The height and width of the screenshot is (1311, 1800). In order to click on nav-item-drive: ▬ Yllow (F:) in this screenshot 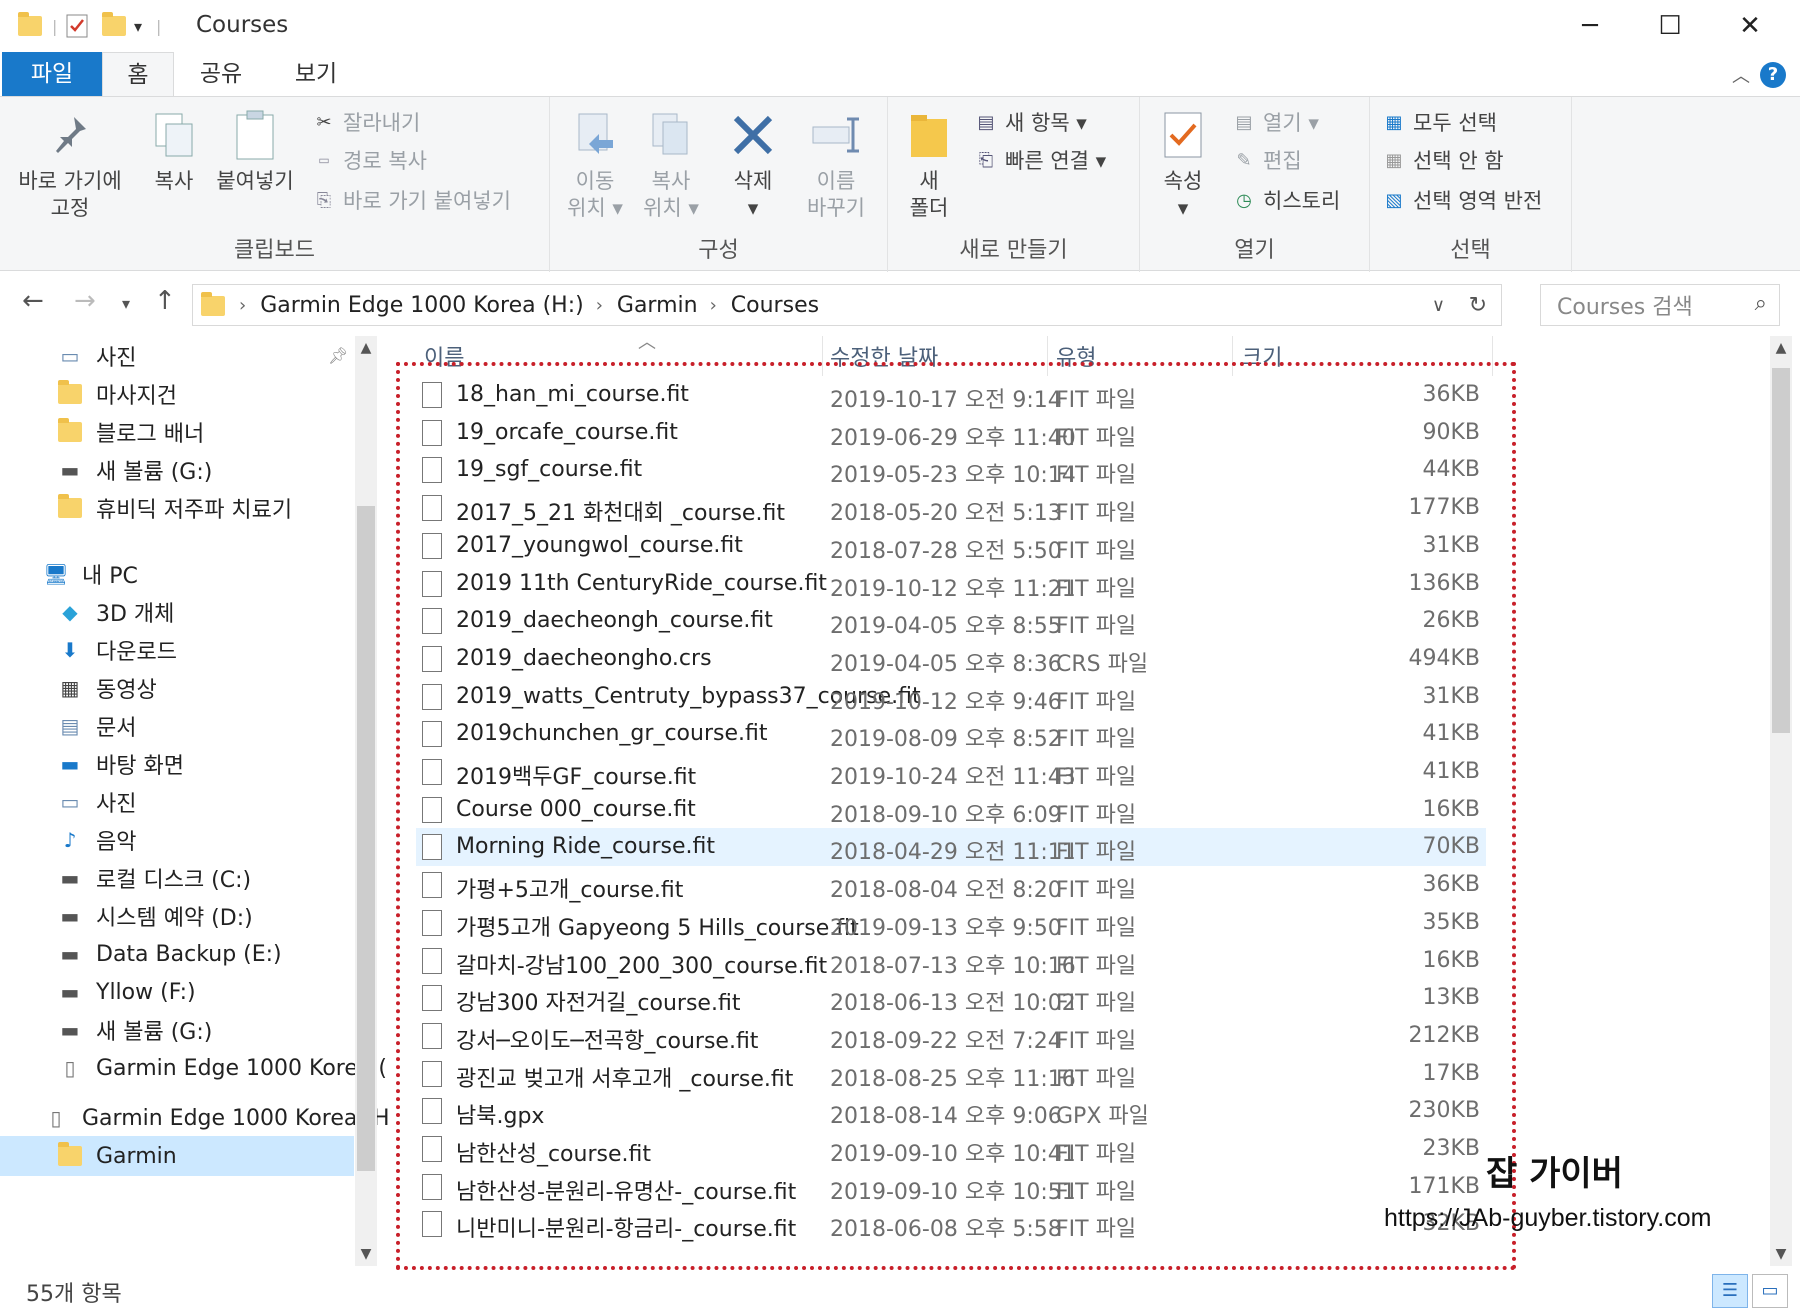, I will do `click(126, 992)`.